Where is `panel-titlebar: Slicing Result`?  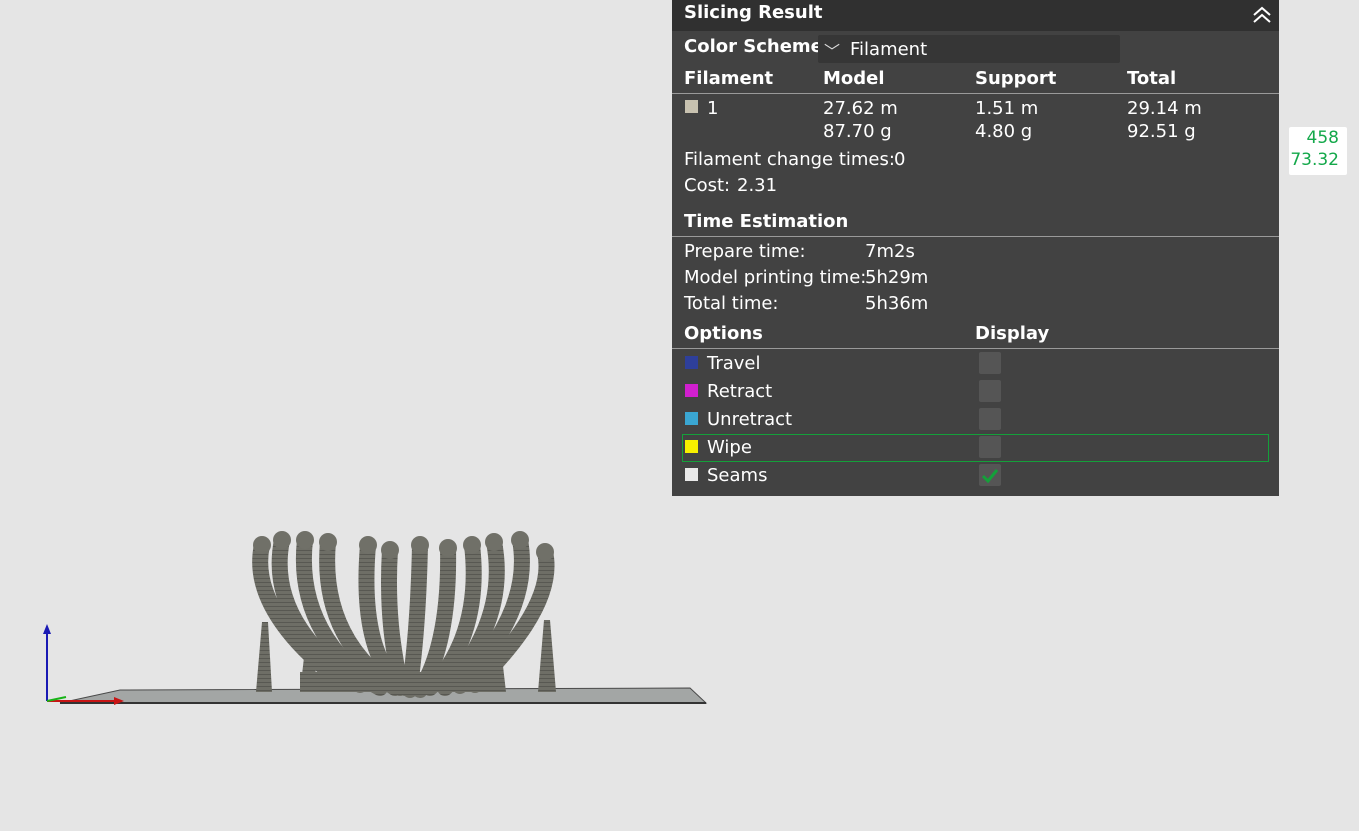 panel-titlebar: Slicing Result is located at coordinates (975, 15).